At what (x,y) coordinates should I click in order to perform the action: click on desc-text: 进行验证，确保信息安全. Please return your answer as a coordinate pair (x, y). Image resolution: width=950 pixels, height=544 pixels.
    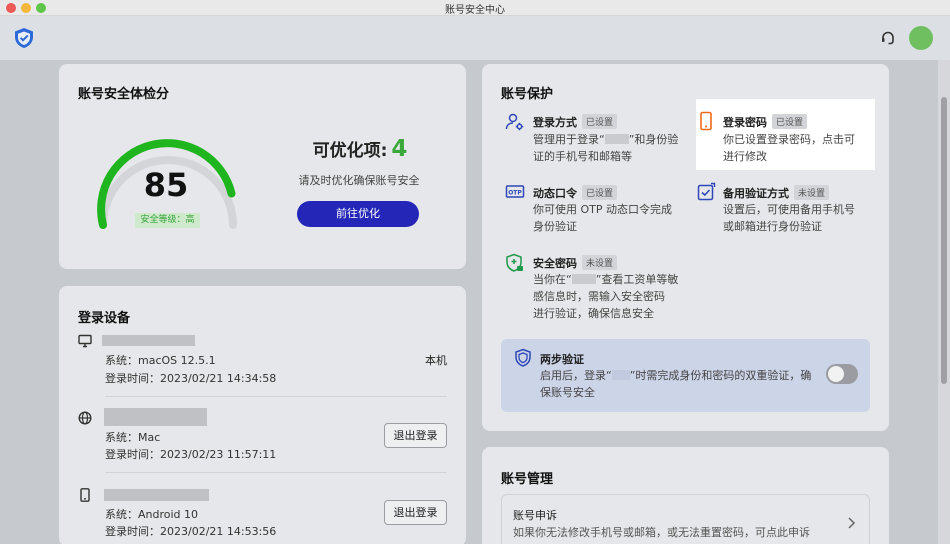
    Looking at the image, I should click on (593, 313).